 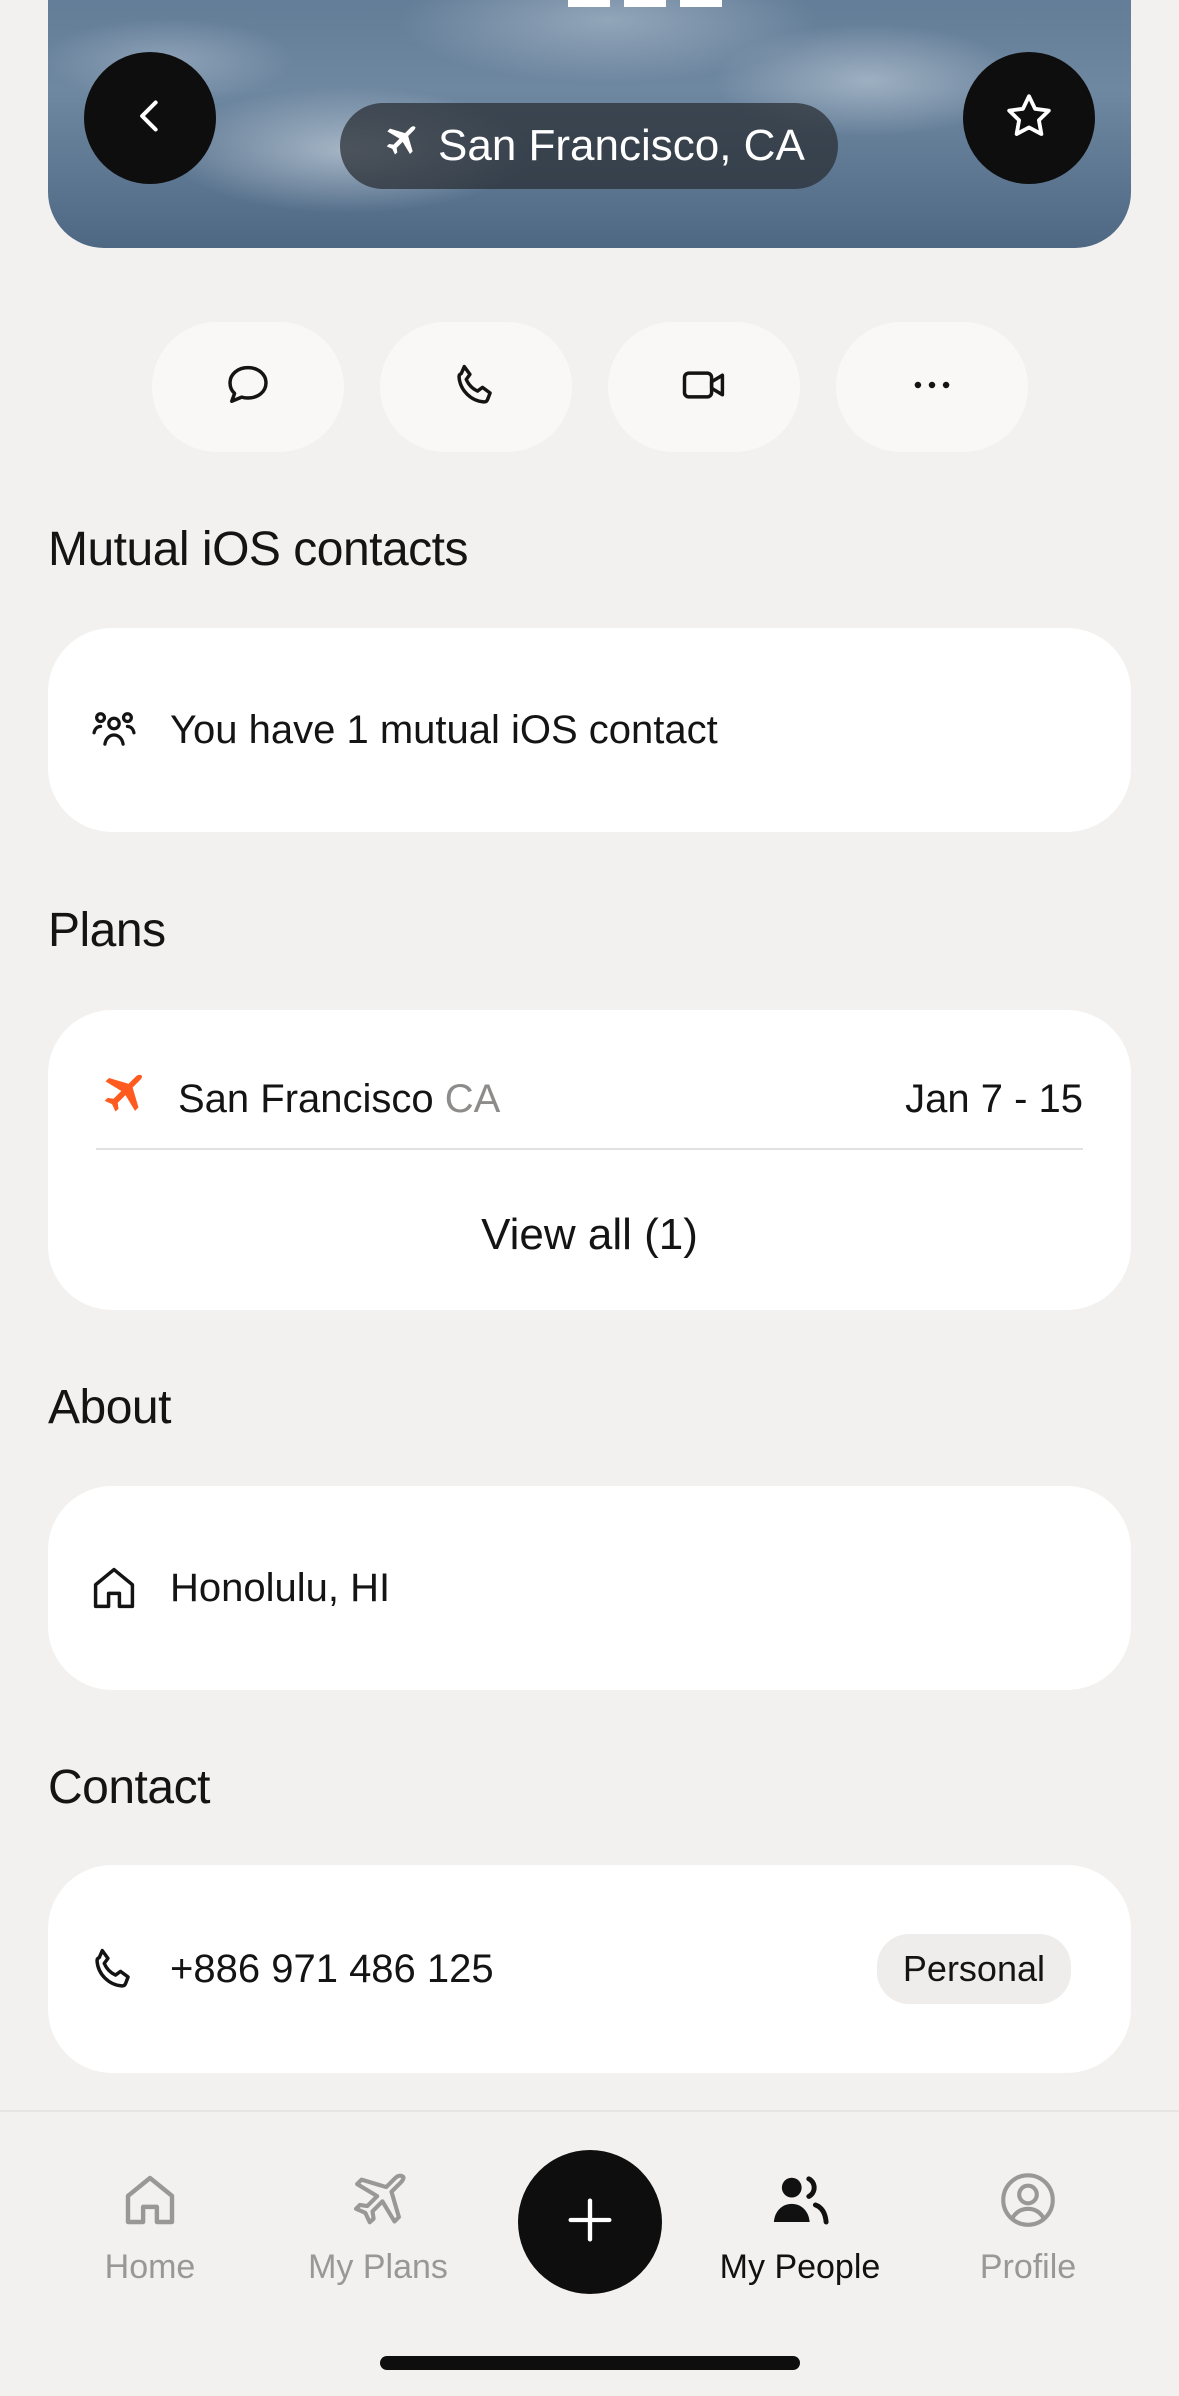 What do you see at coordinates (114, 730) in the screenshot?
I see `people-group-icon` at bounding box center [114, 730].